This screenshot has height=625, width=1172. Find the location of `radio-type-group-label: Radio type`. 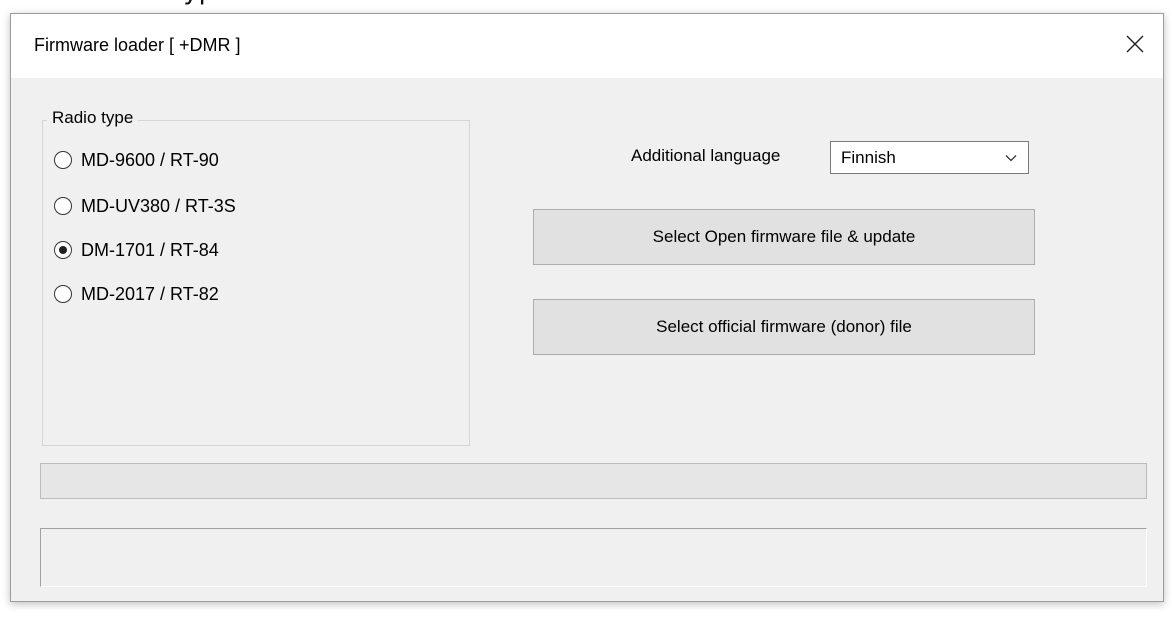

radio-type-group-label: Radio type is located at coordinates (93, 118).